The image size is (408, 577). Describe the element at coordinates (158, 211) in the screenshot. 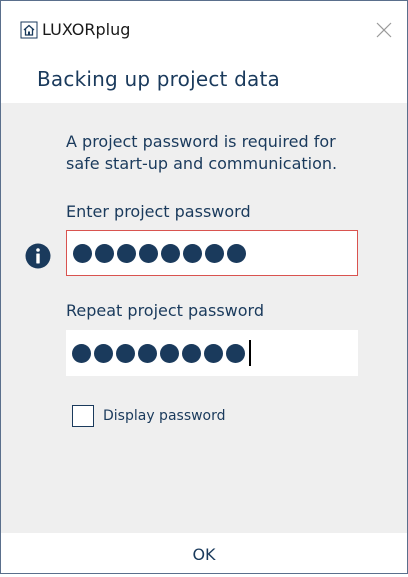

I see `enter-password-label: Enter project password` at that location.